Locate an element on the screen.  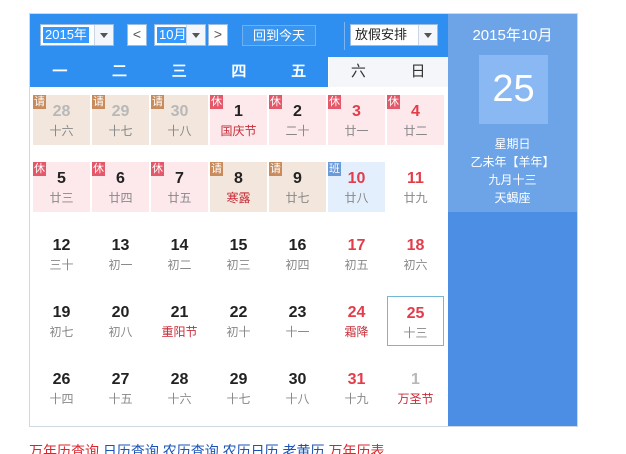
month-value: 10月 is located at coordinates (173, 35).